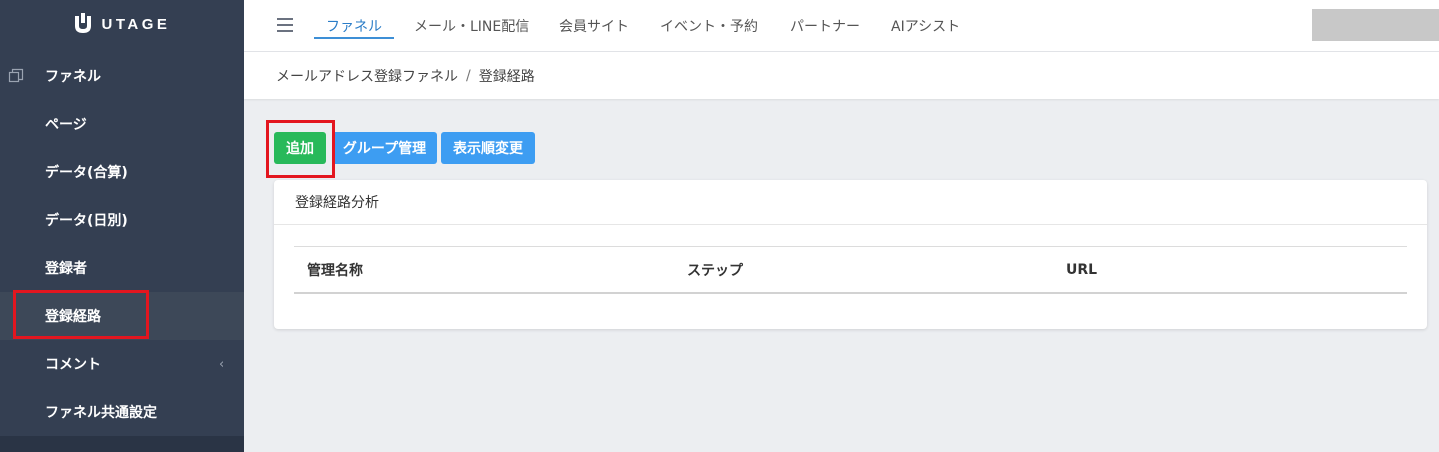 This screenshot has width=1439, height=452. I want to click on chevron-left-icon: ‹, so click(222, 364).